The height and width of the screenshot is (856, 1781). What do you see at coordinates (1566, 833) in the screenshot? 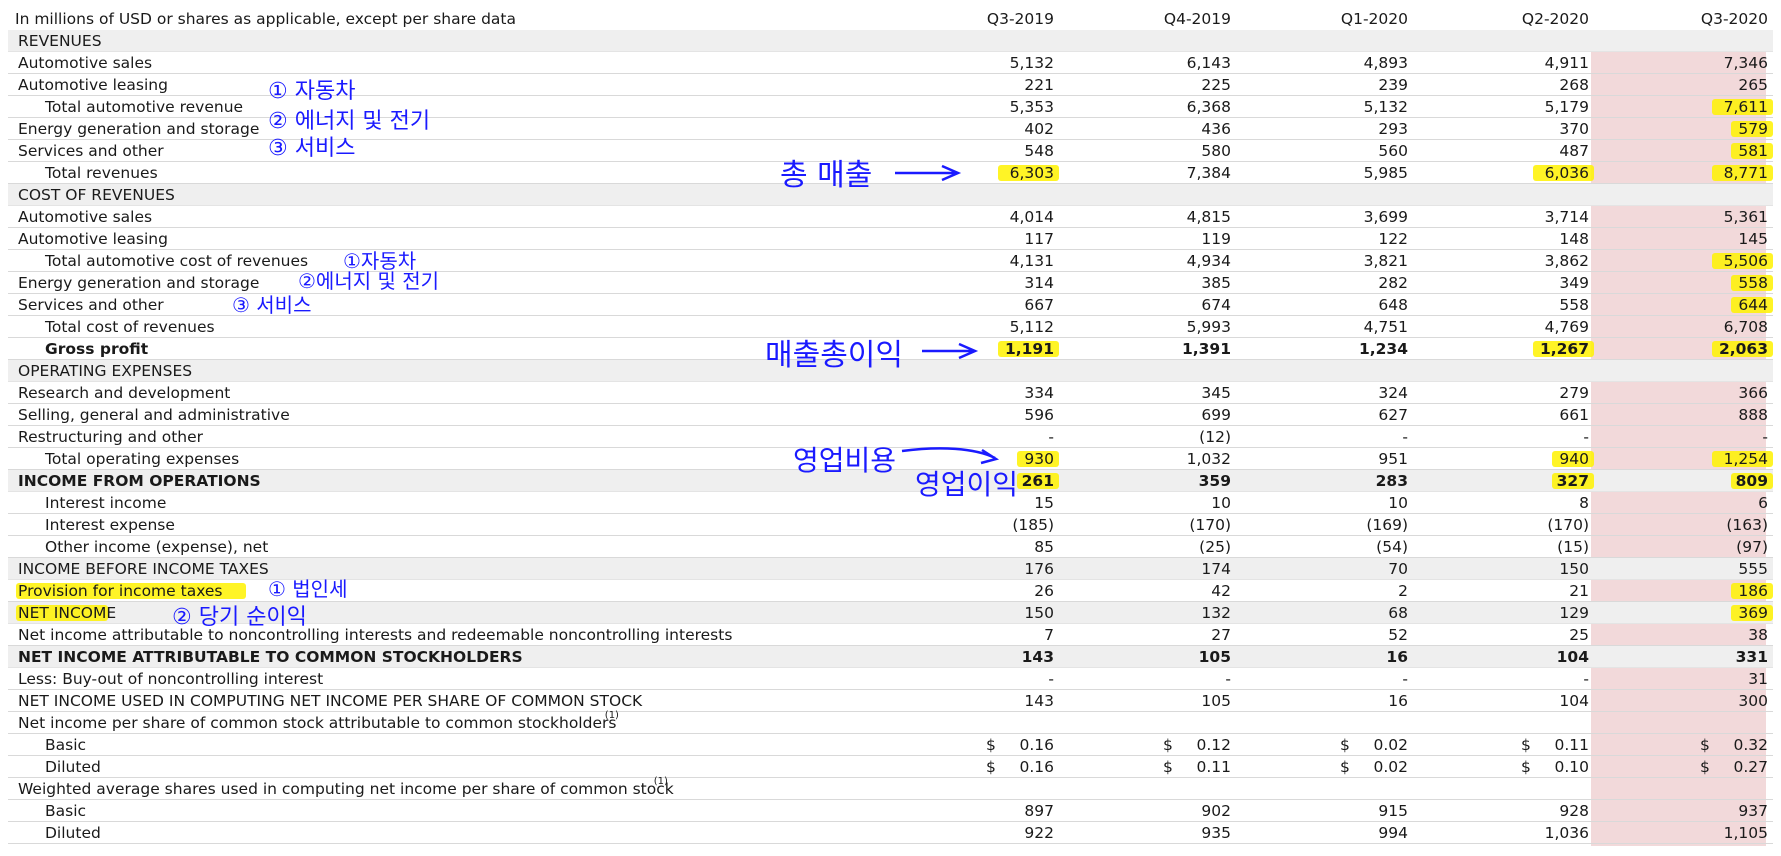
I see `cell-value: 1,036` at bounding box center [1566, 833].